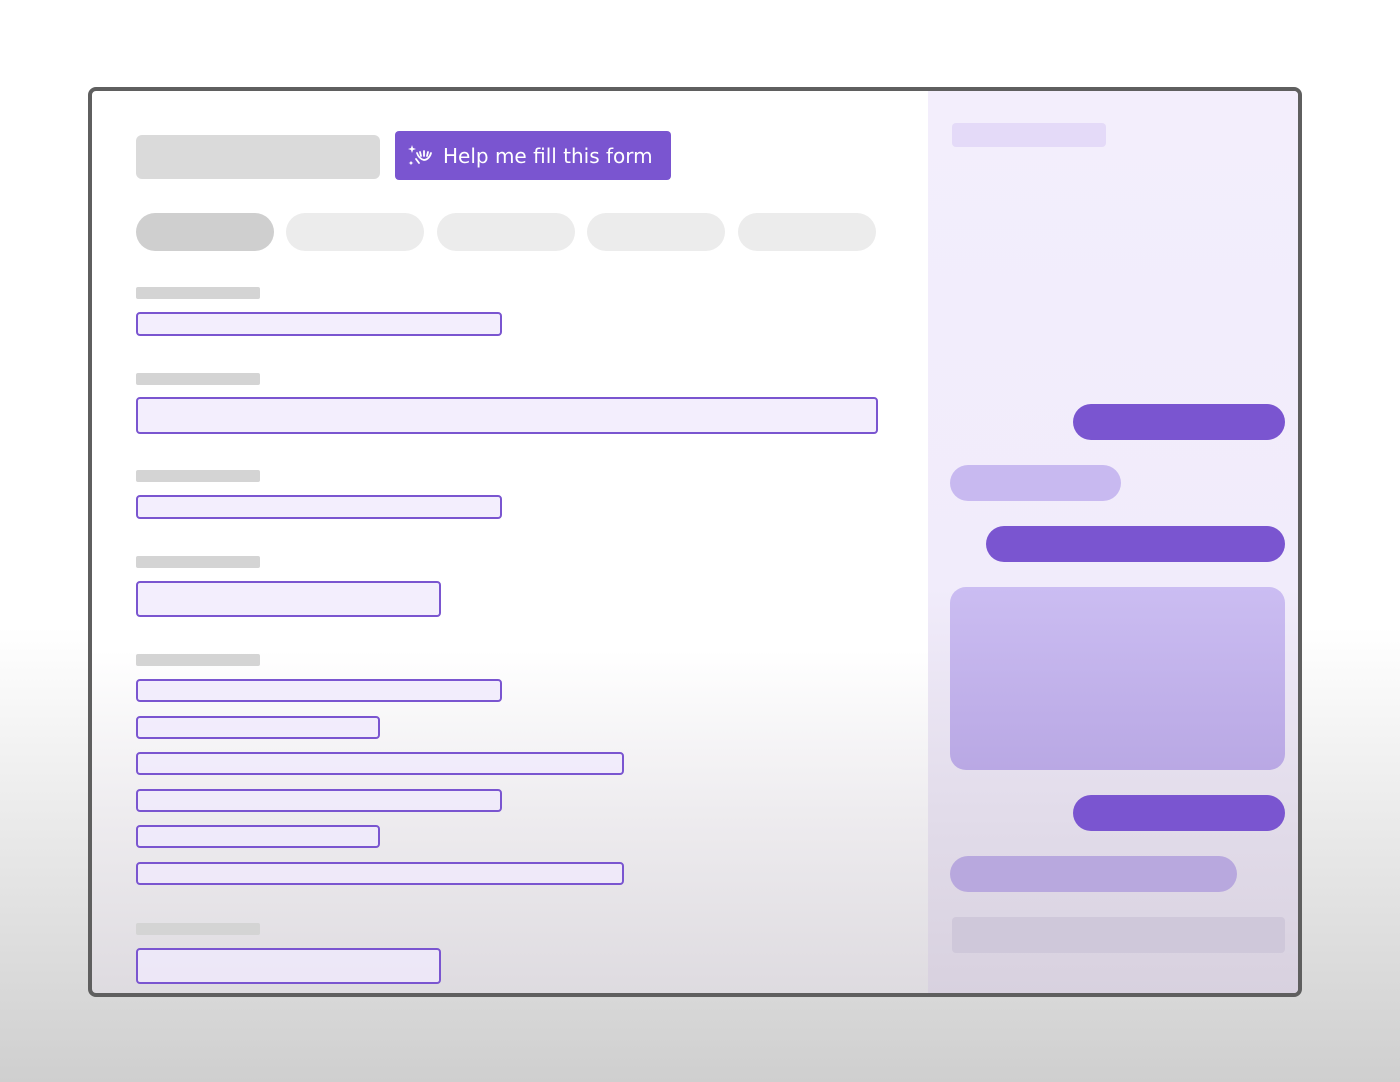  Describe the element at coordinates (420, 154) in the screenshot. I see `sparkle-hand-icon` at that location.